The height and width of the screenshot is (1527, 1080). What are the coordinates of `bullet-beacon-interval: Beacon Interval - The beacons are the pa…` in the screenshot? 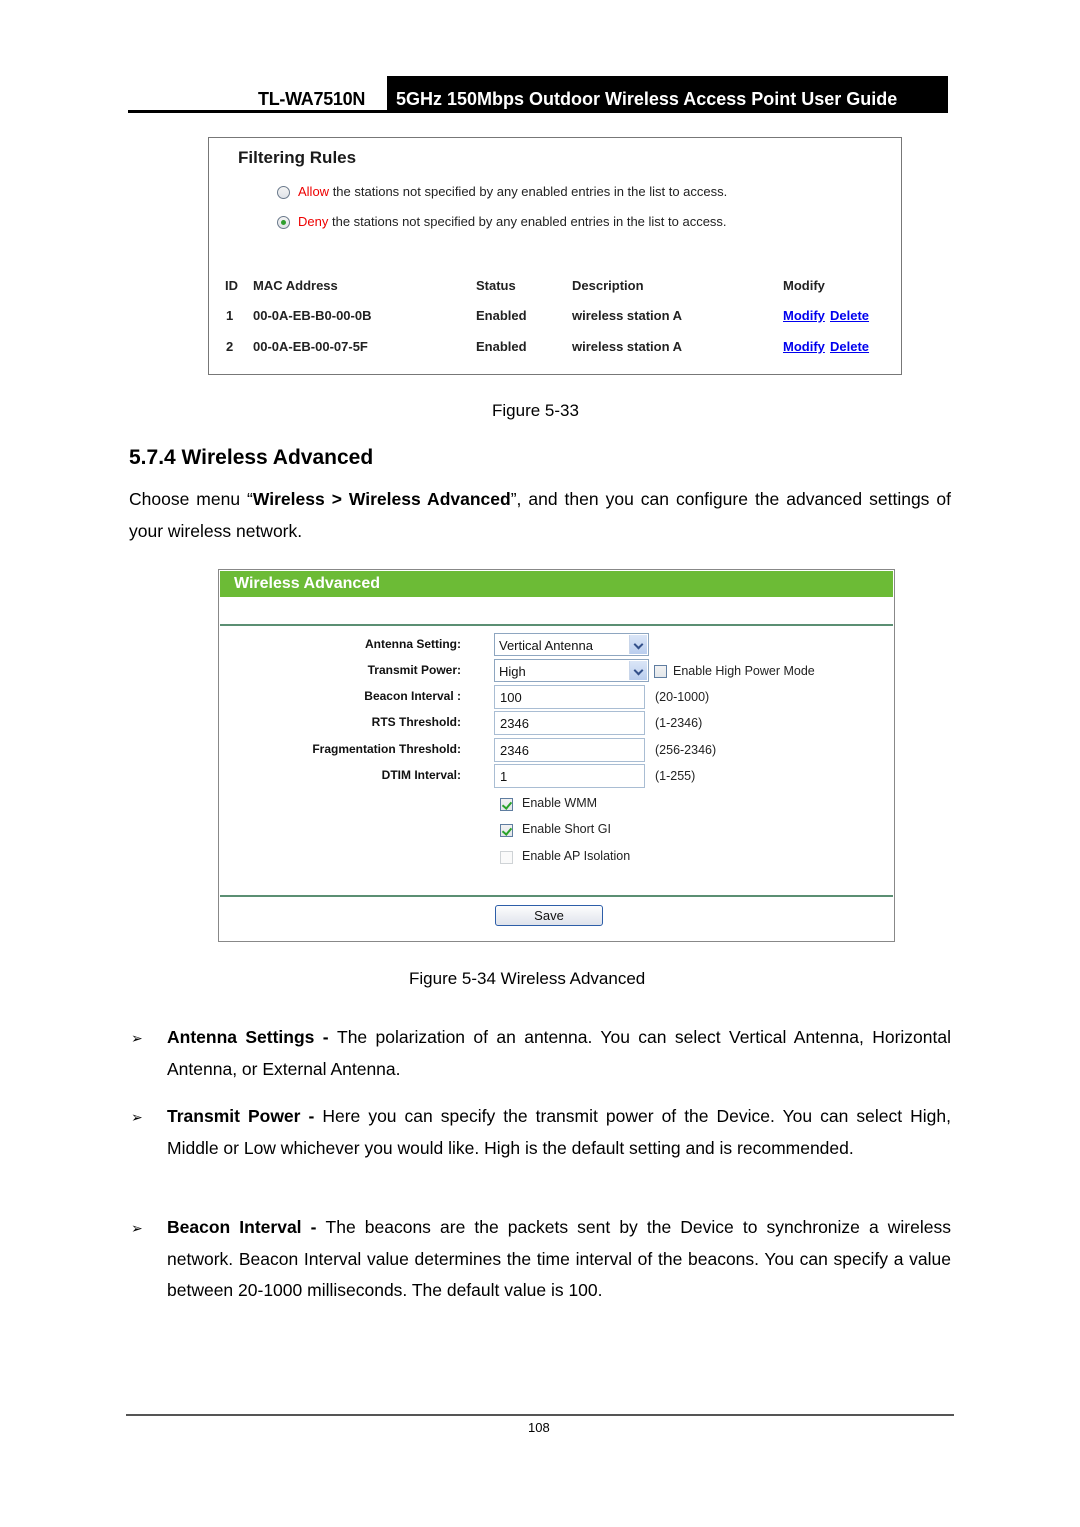 It's located at (559, 1259).